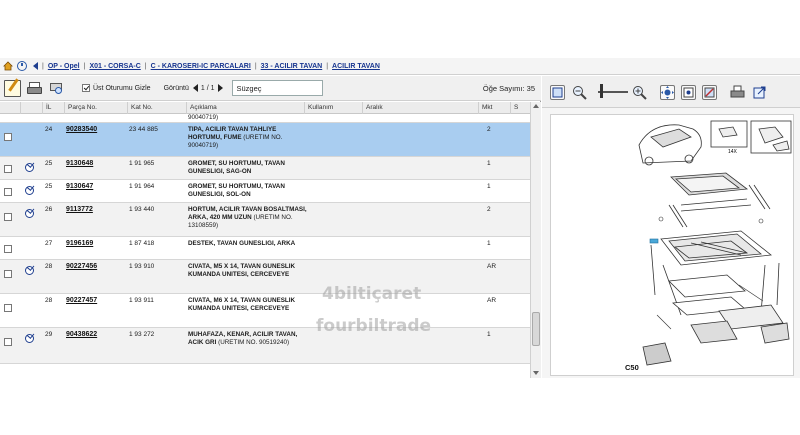 The height and width of the screenshot is (435, 800). I want to click on print-preview-icon, so click(56, 88).